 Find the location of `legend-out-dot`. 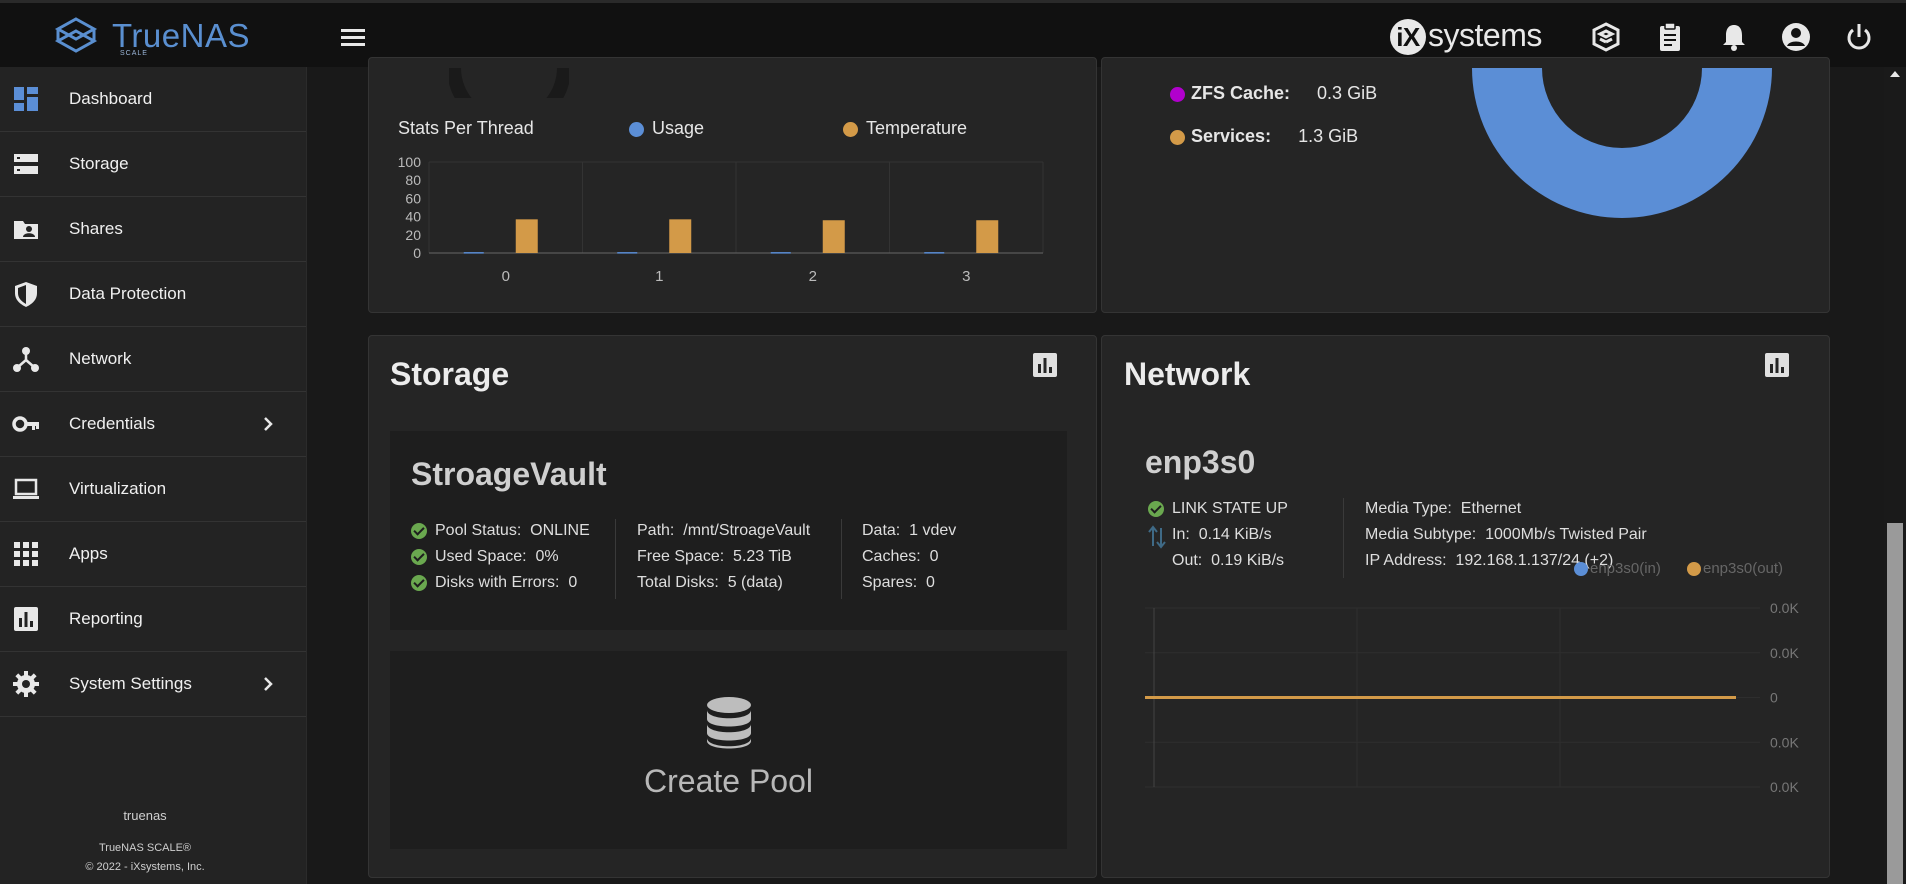

legend-out-dot is located at coordinates (1694, 569).